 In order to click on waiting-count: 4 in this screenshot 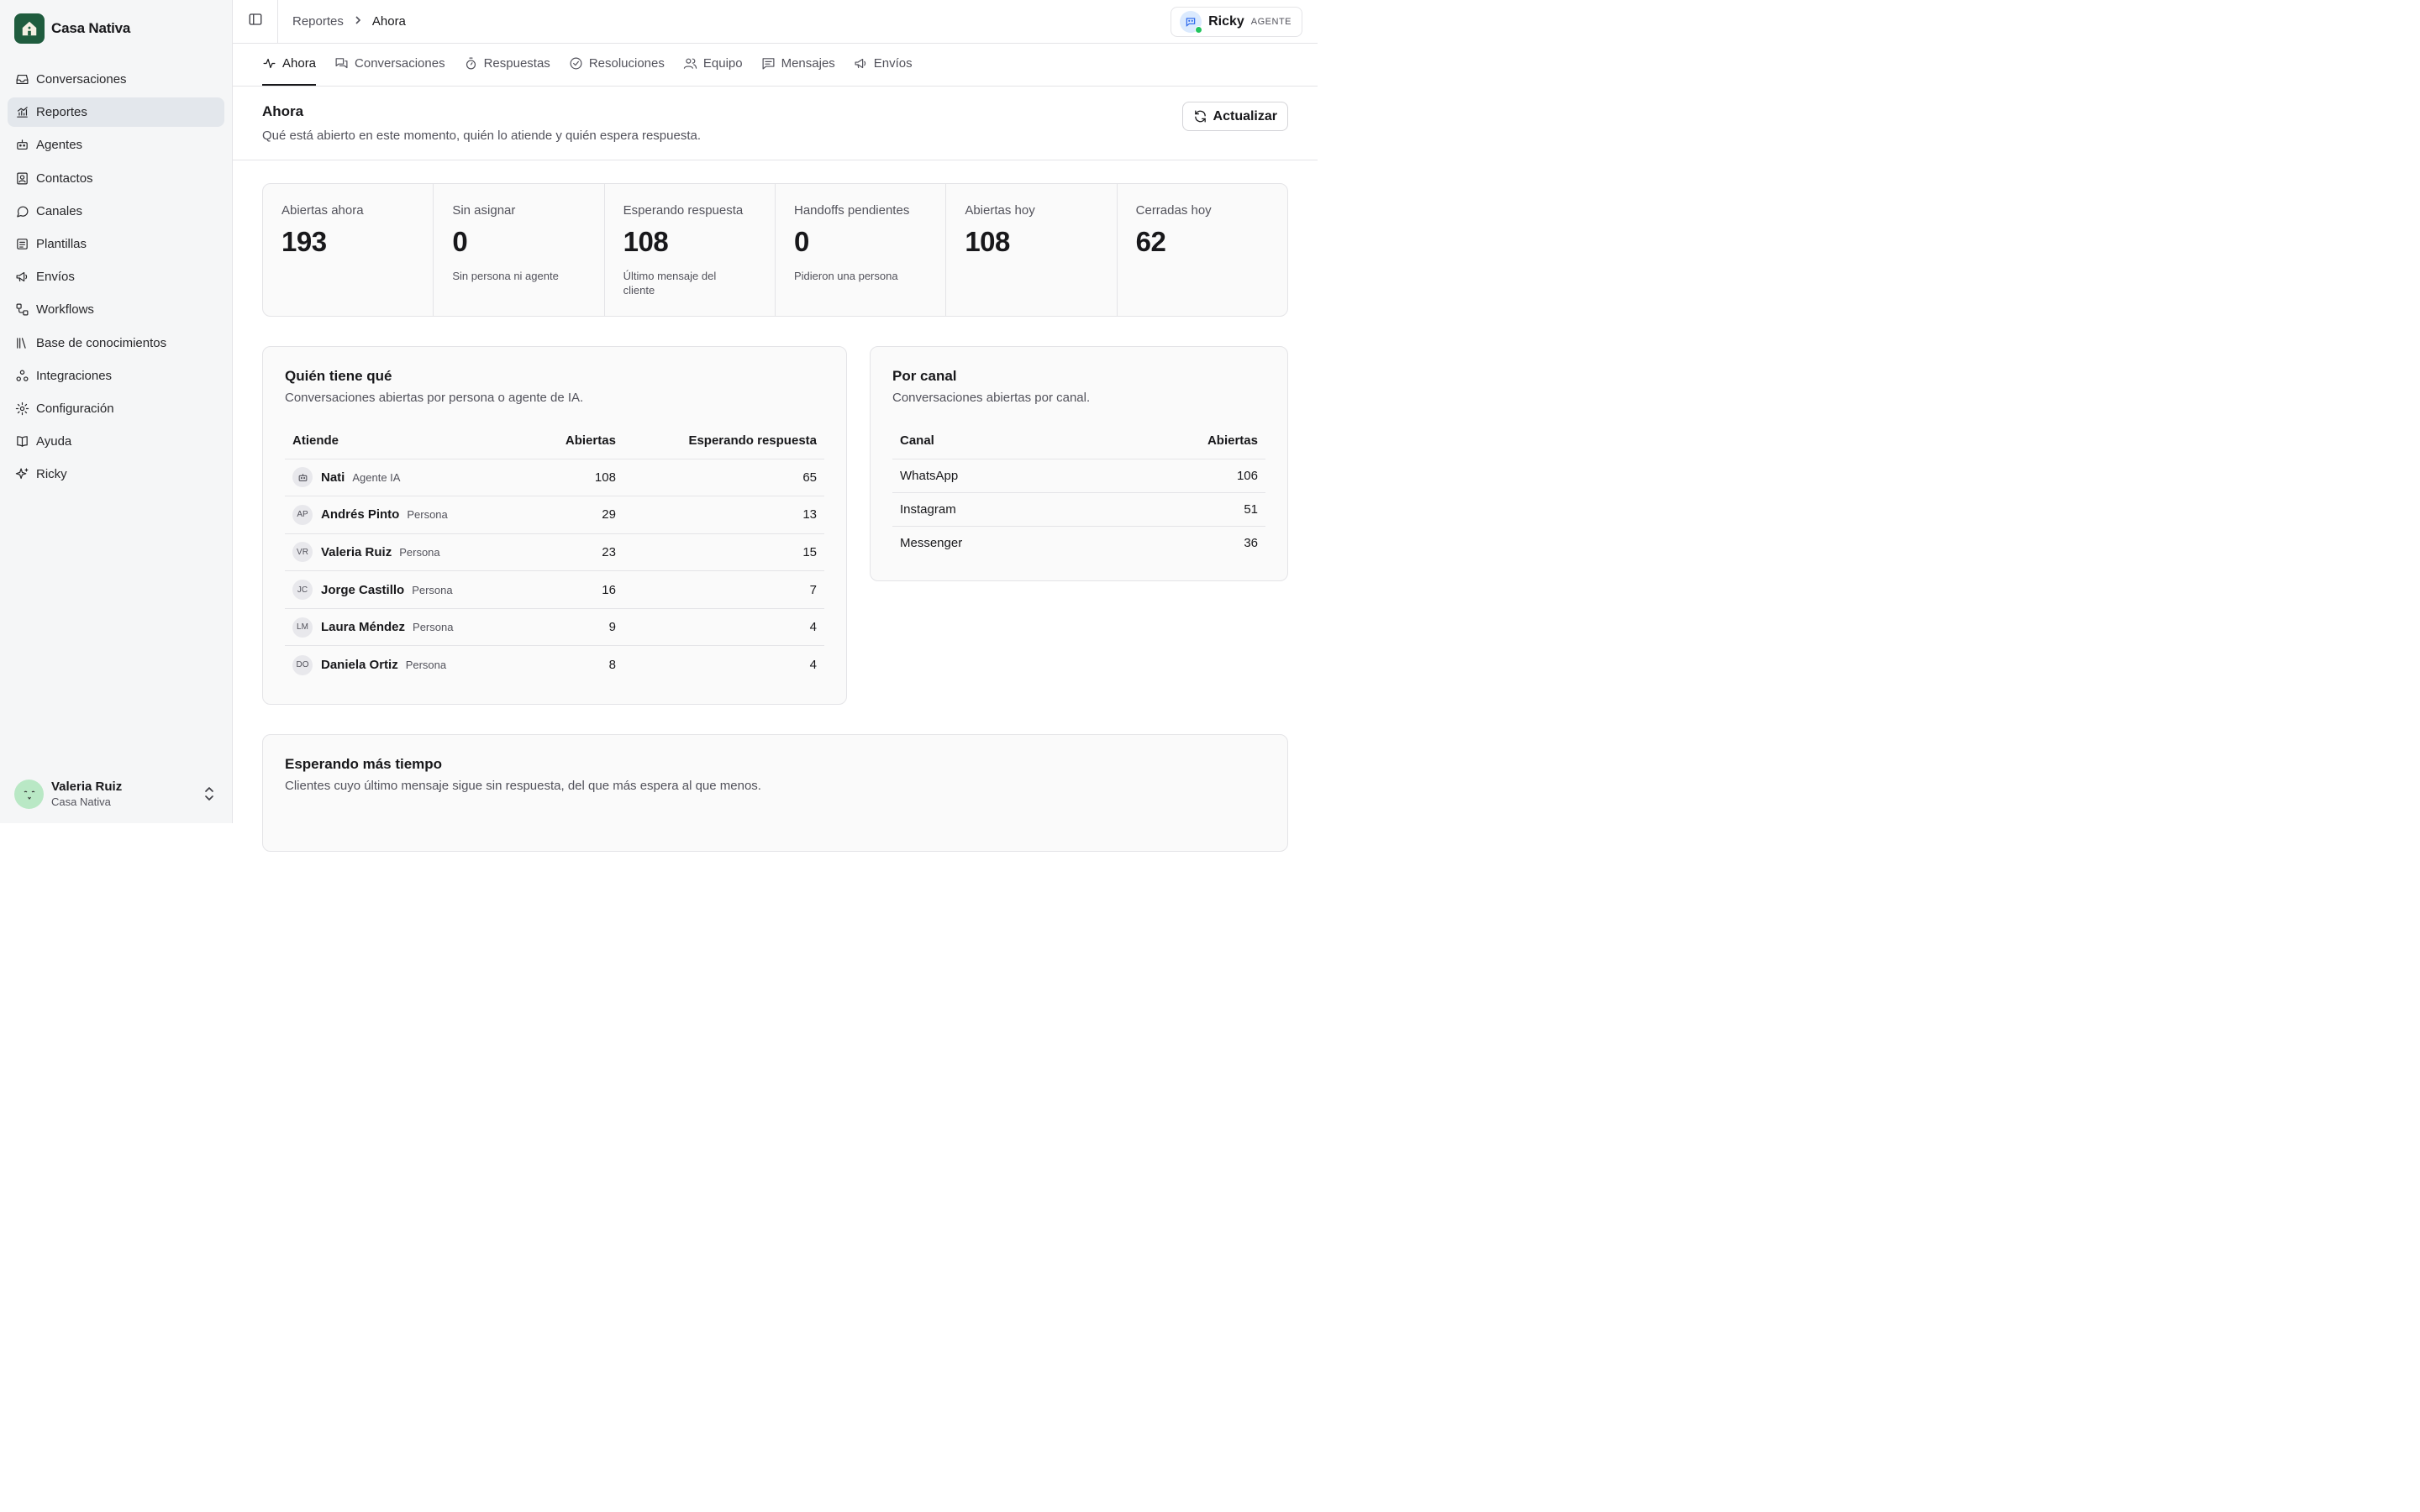, I will do `click(723, 627)`.